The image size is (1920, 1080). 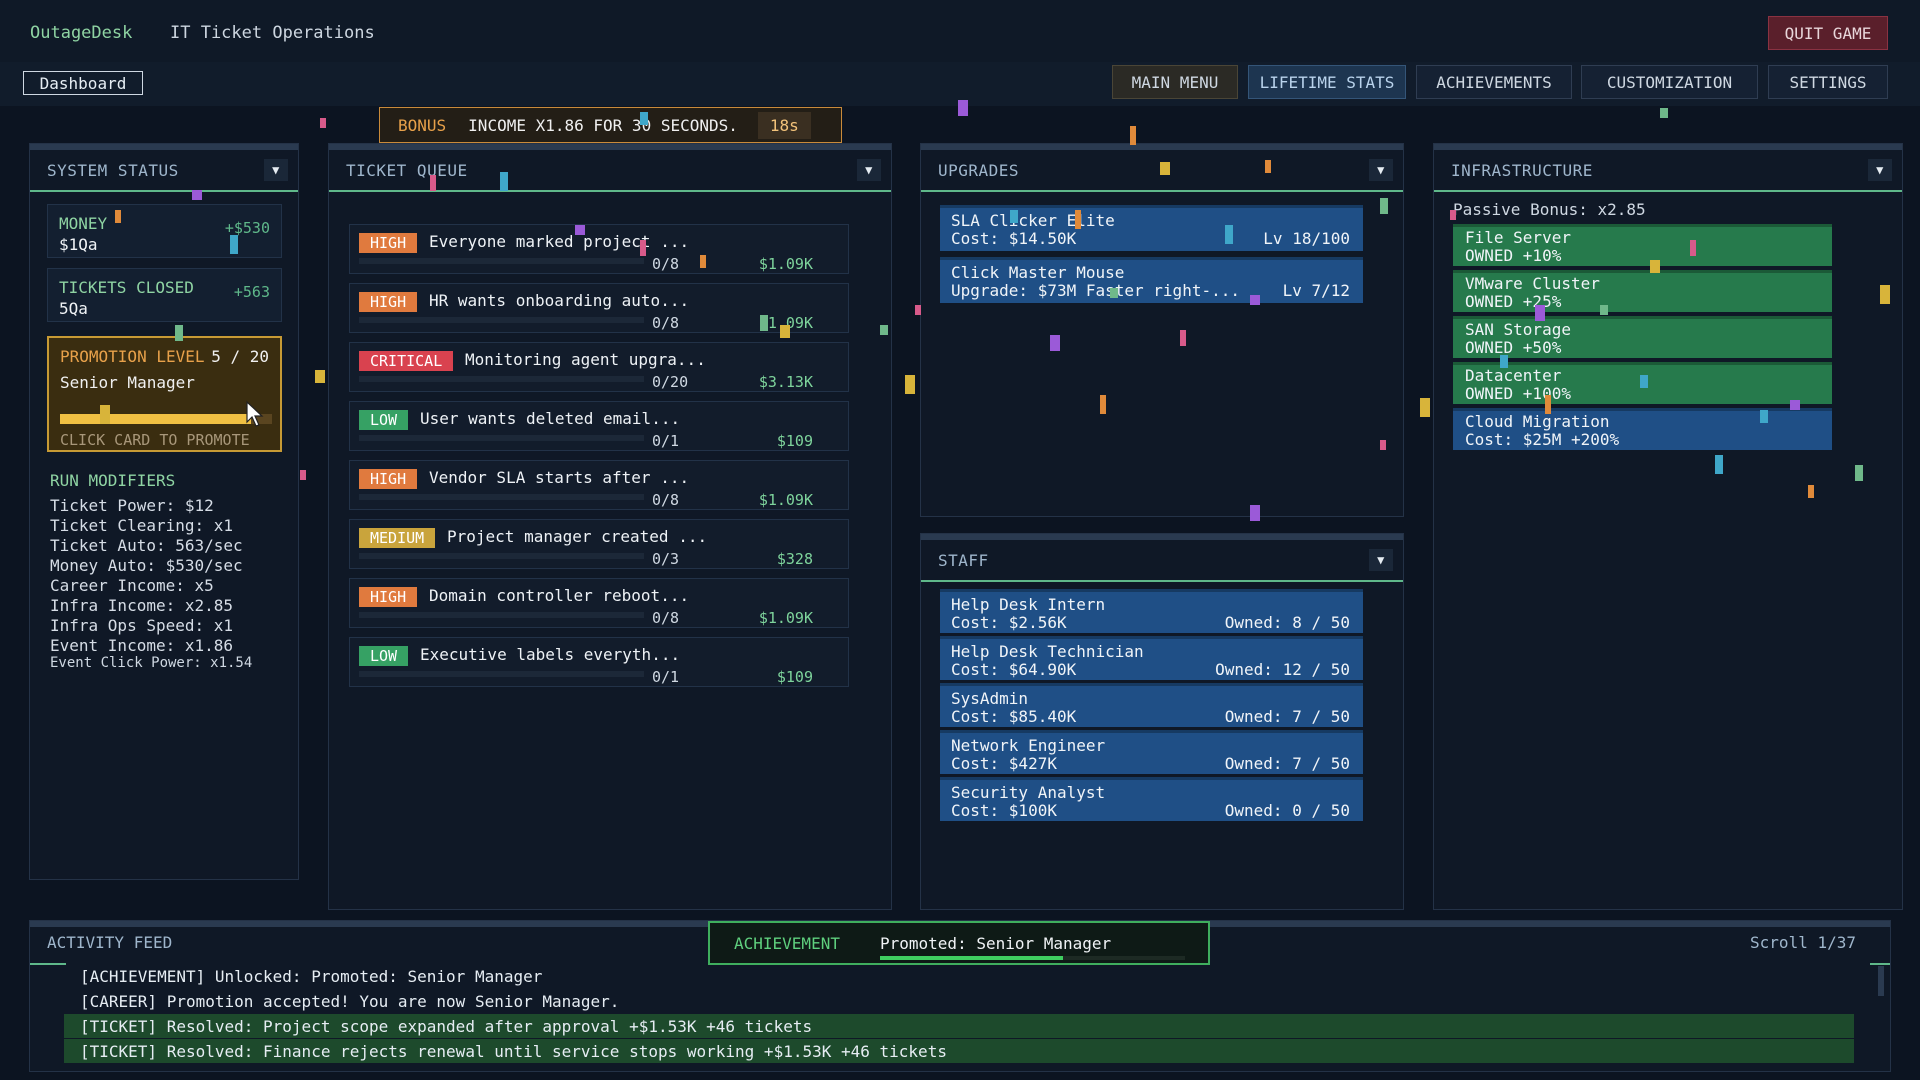 I want to click on main-menu-button: MAIN MENU, so click(x=1175, y=82).